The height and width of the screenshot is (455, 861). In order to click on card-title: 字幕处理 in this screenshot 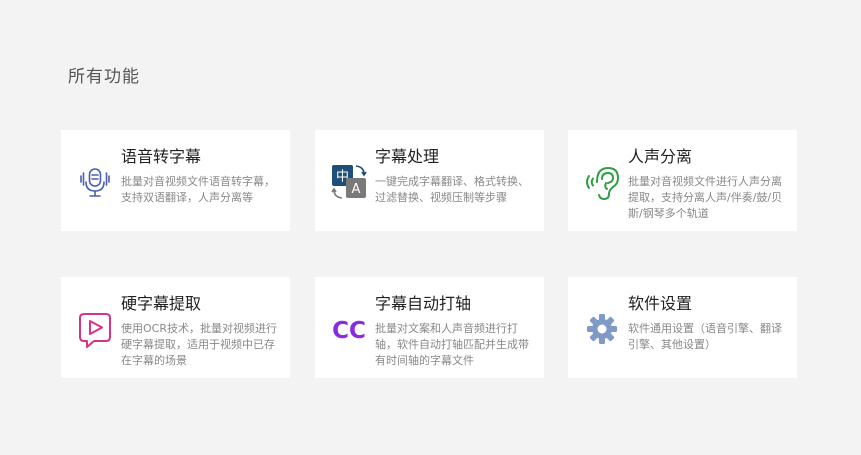, I will do `click(407, 156)`.